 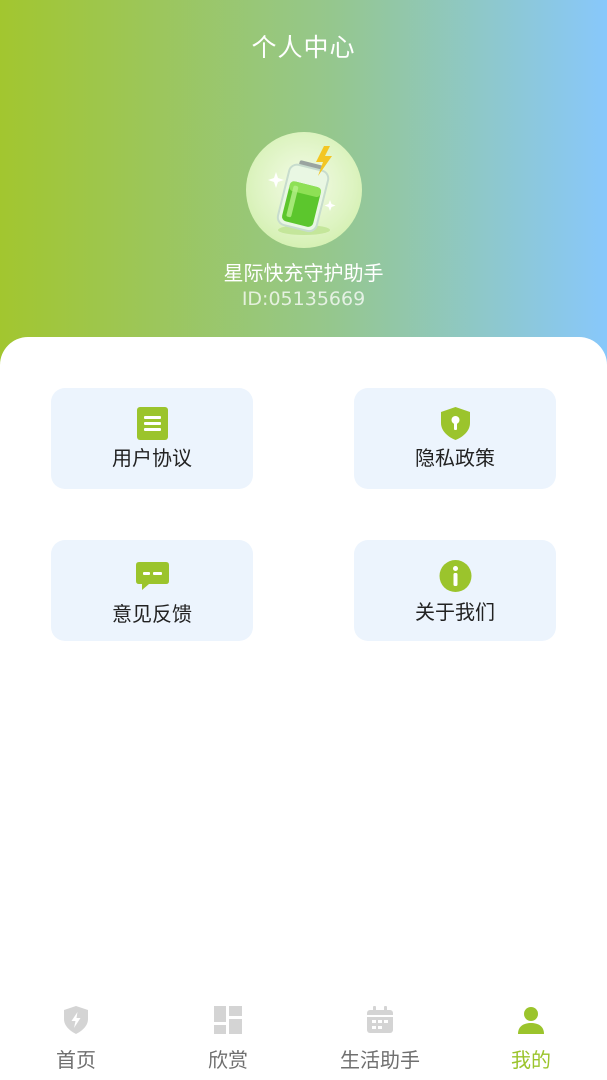 I want to click on feedback-button: 意见反馈, so click(x=152, y=590).